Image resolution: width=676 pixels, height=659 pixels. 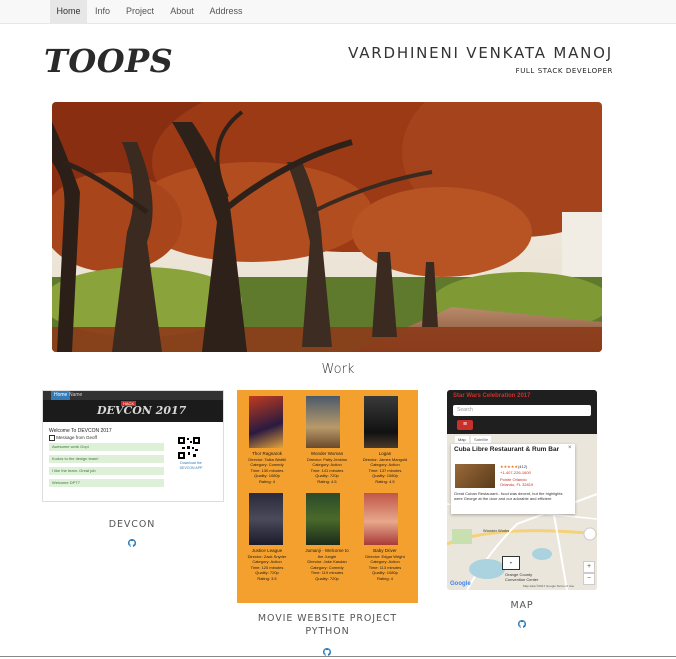 I want to click on place-address-2: Orlando, FL 32819, so click(x=517, y=484).